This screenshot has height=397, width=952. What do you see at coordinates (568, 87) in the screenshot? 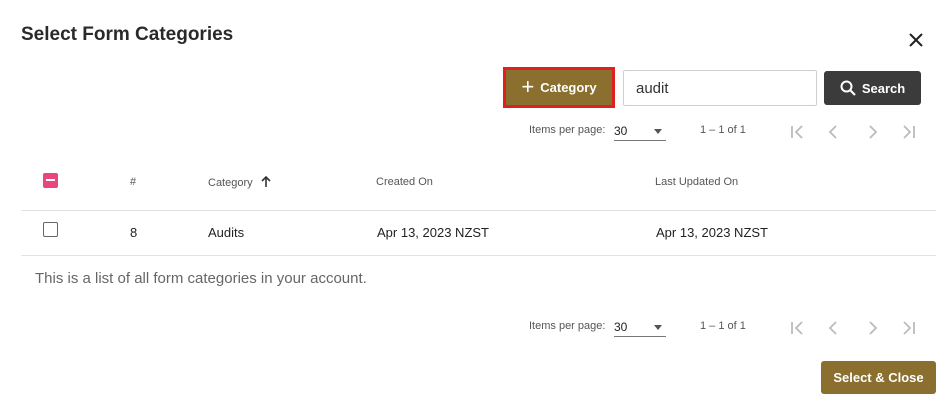
I see `add-category-label: Category` at bounding box center [568, 87].